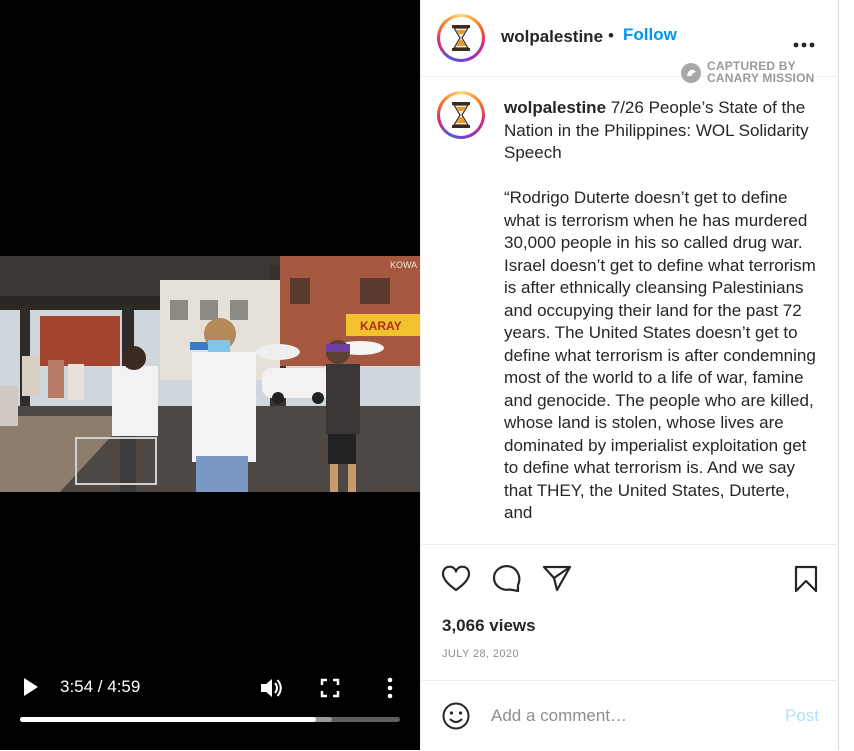  I want to click on store-sign: KARAY, so click(381, 326).